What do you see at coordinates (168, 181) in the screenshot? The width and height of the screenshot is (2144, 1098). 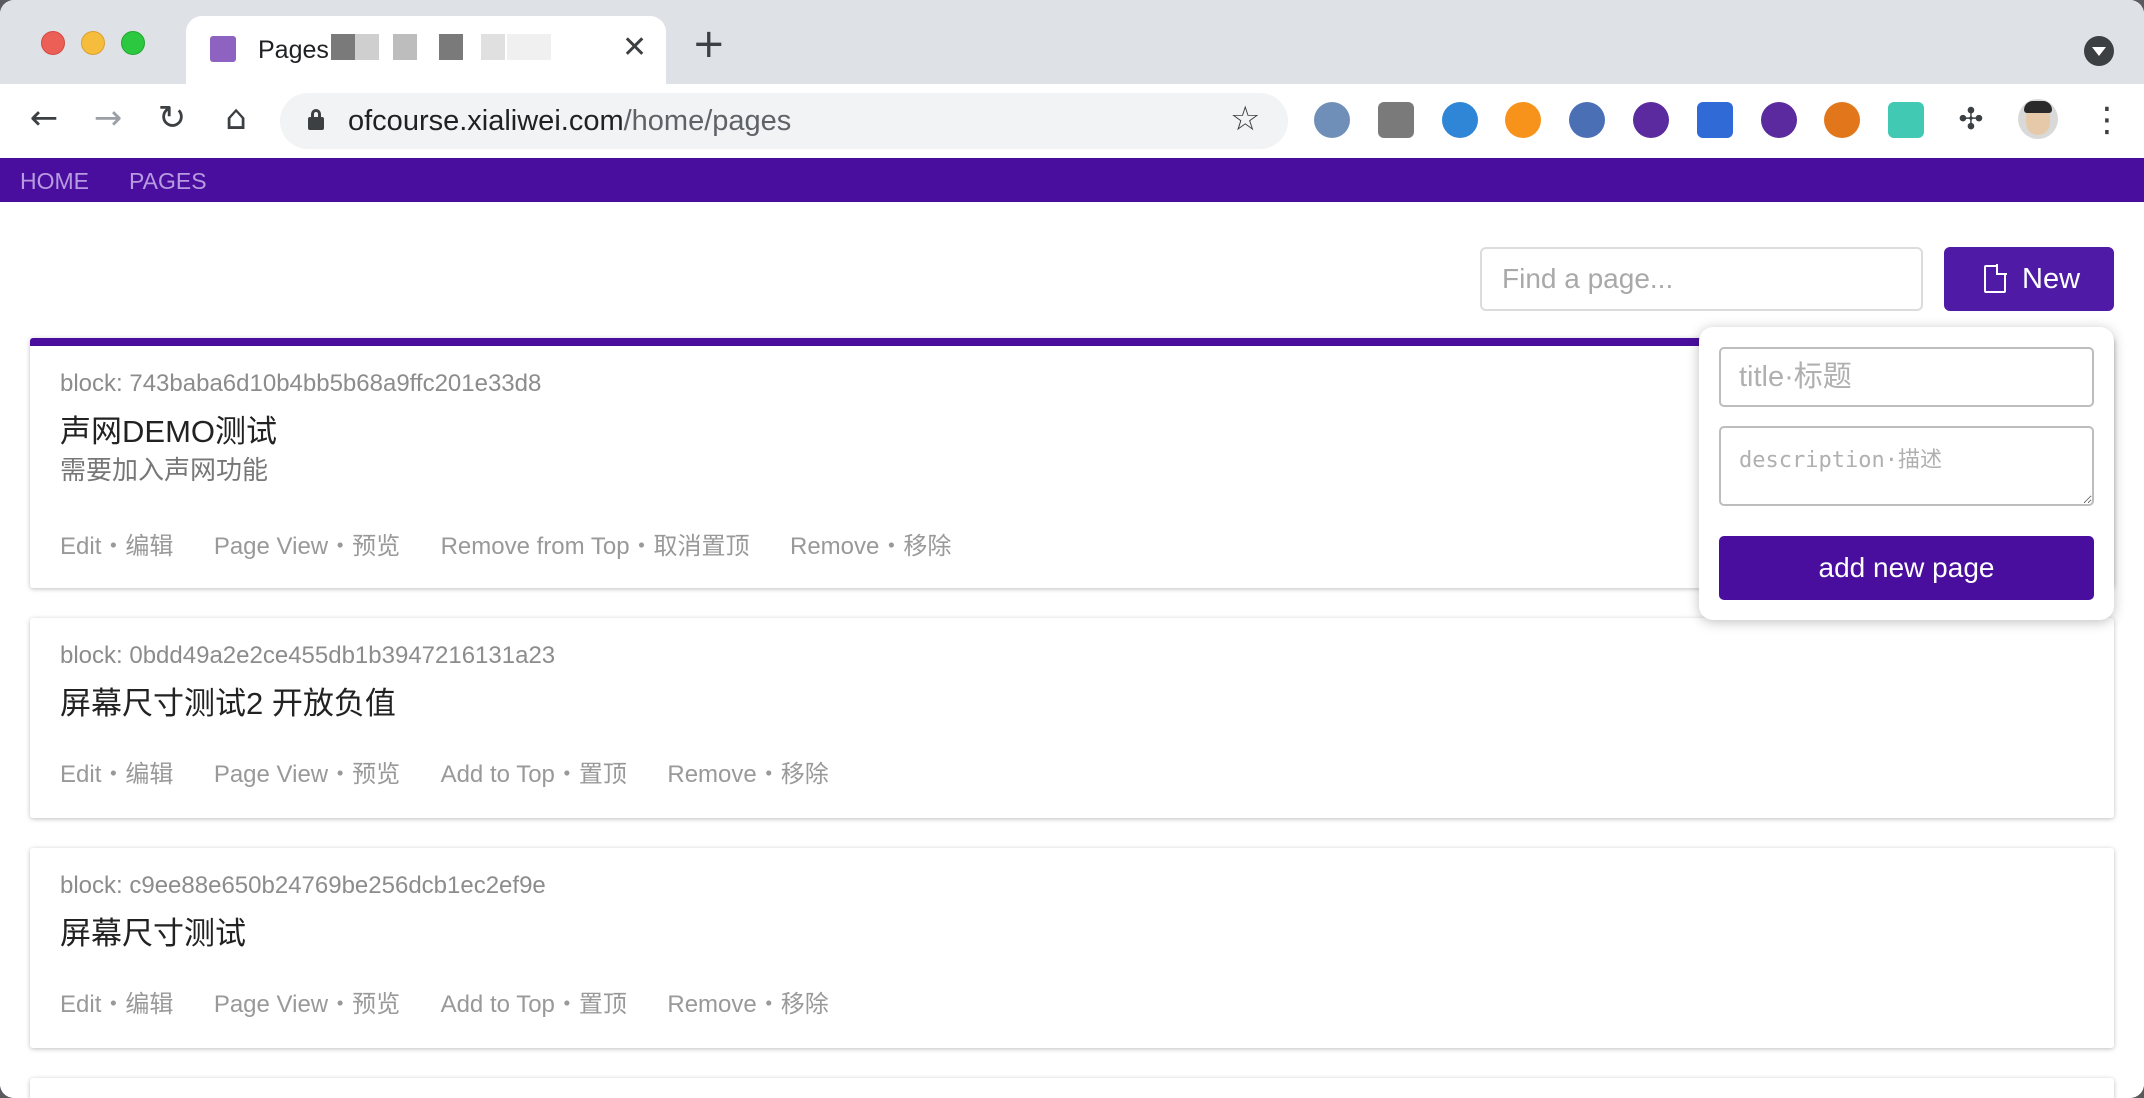 I see `nav-pages-link: PAGES` at bounding box center [168, 181].